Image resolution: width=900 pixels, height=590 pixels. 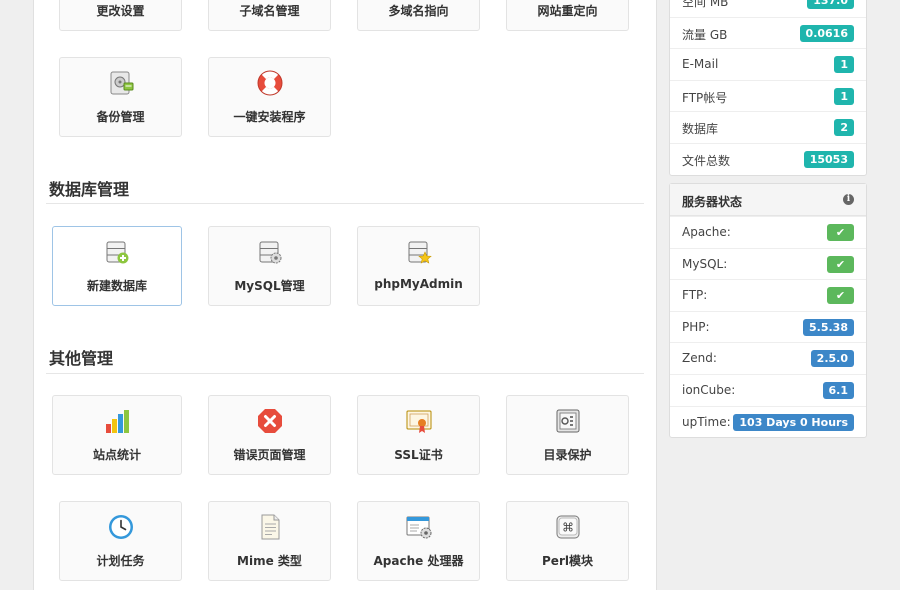 I want to click on version-badge: 2.5.0, so click(x=832, y=359).